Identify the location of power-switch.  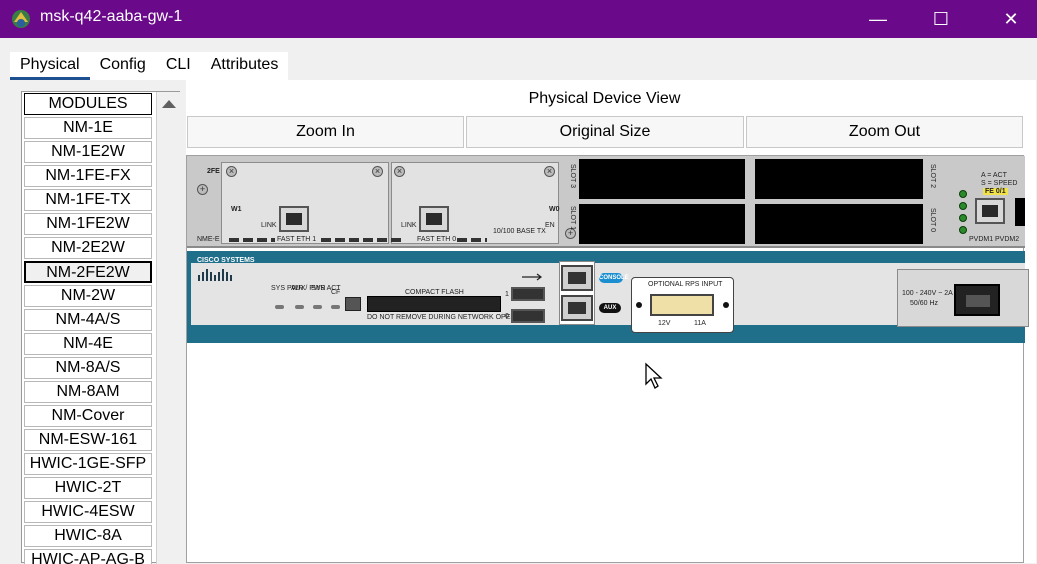
(977, 300).